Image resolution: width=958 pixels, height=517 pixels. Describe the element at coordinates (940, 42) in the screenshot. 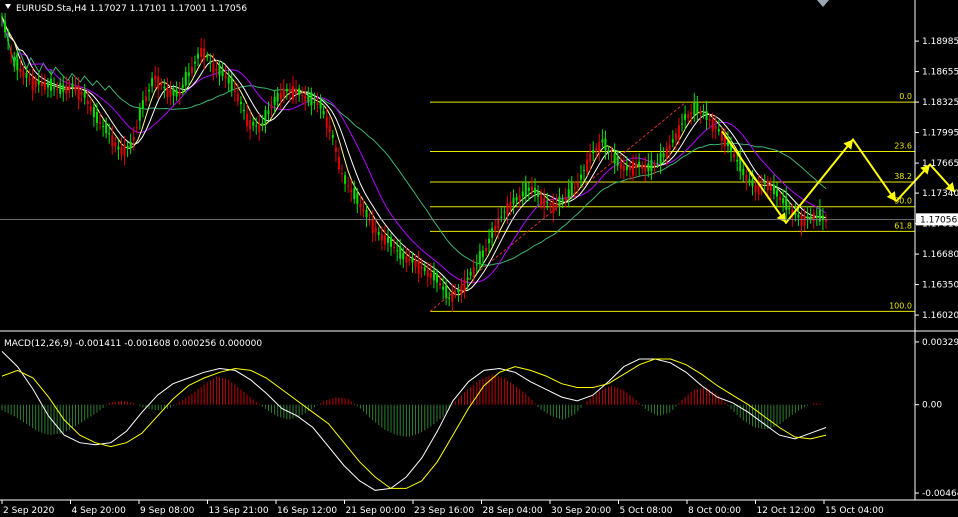

I see `price-tick-label: 1.18985` at that location.